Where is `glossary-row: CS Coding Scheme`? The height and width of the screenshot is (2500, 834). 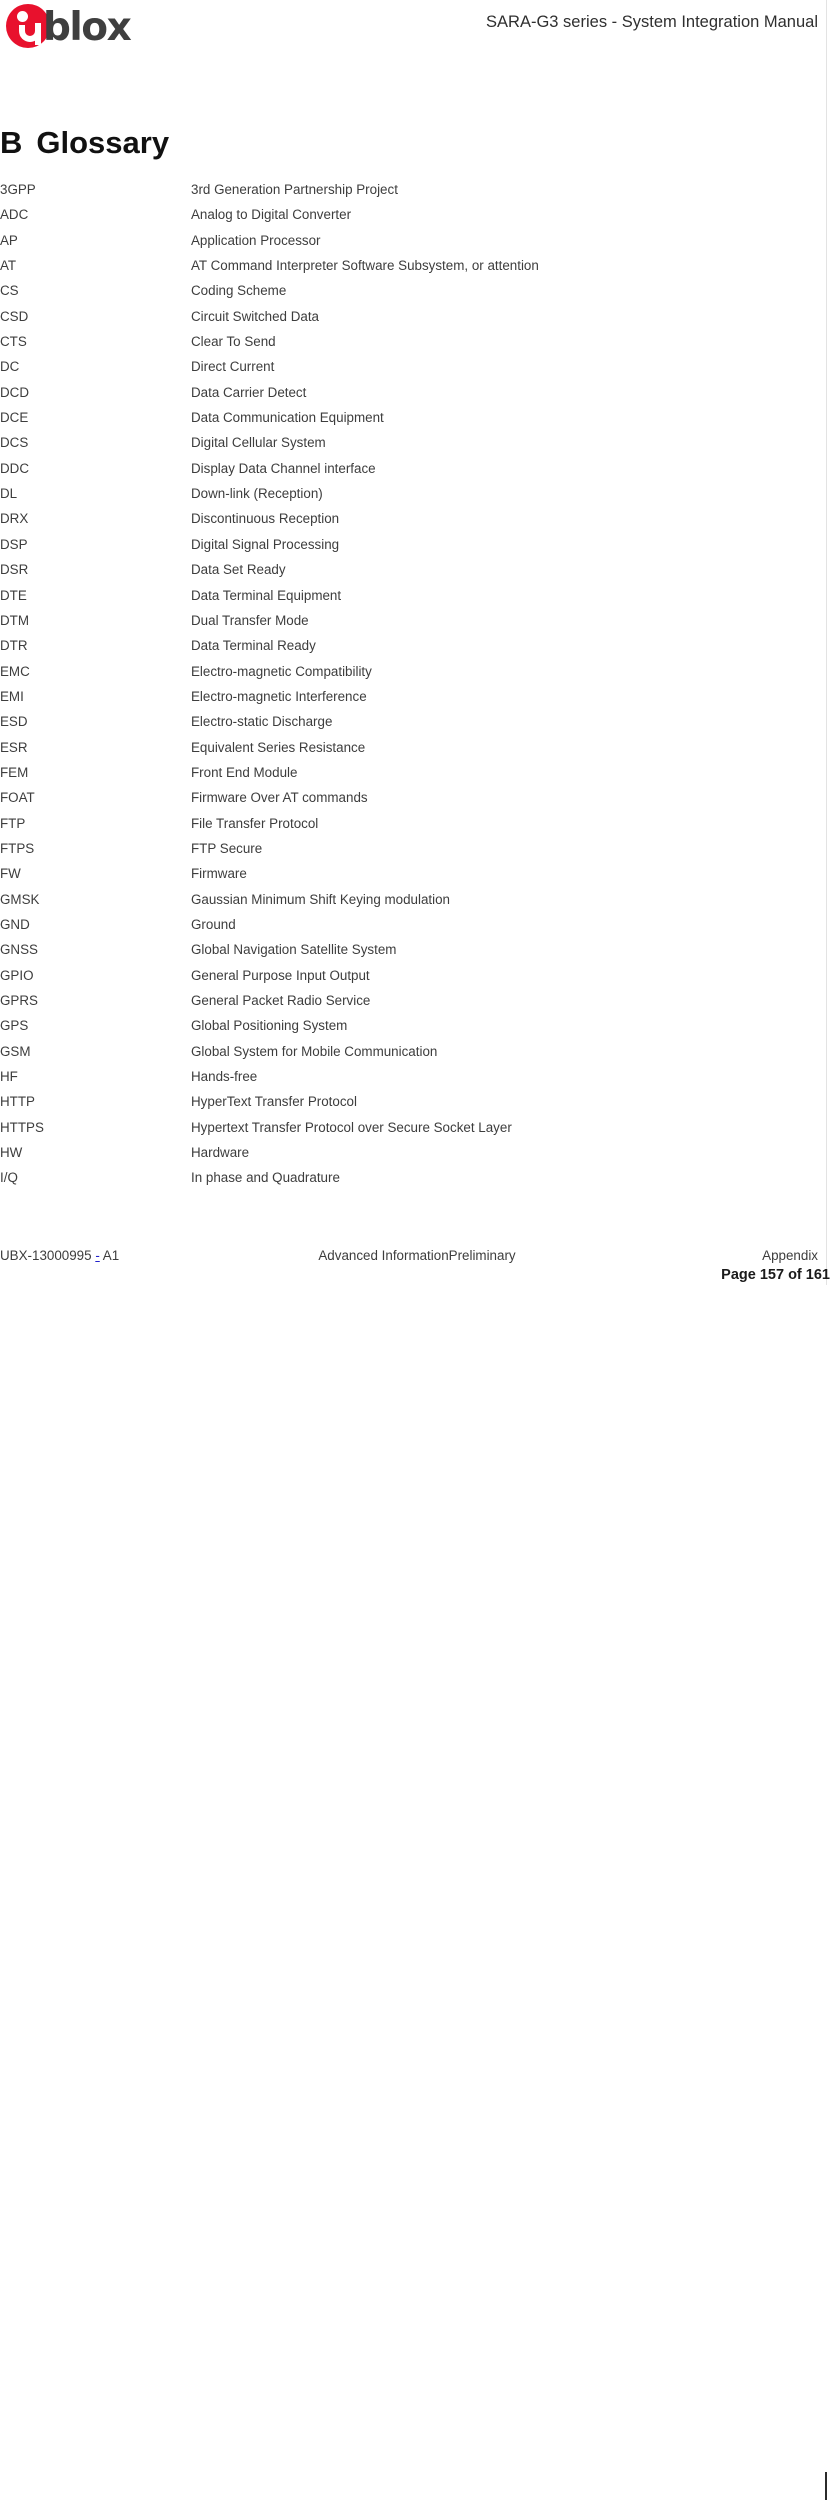
glossary-row: CS Coding Scheme is located at coordinates (417, 294).